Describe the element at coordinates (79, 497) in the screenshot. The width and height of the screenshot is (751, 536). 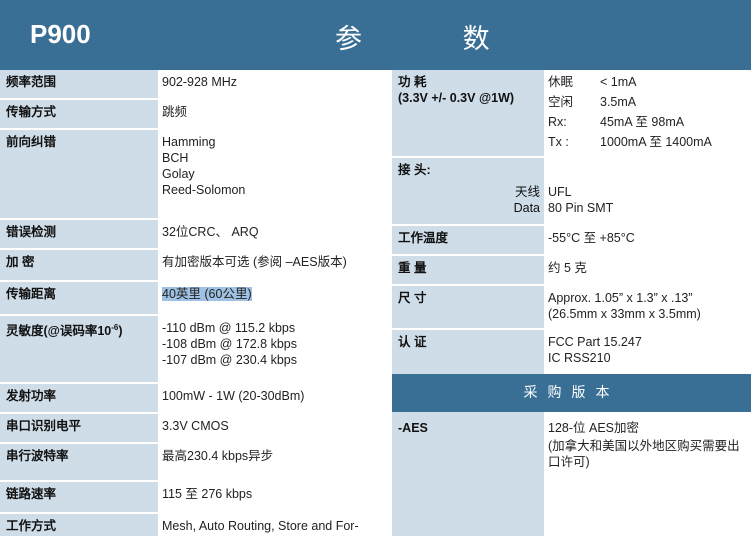
I see `spec-label: 链路速率` at that location.